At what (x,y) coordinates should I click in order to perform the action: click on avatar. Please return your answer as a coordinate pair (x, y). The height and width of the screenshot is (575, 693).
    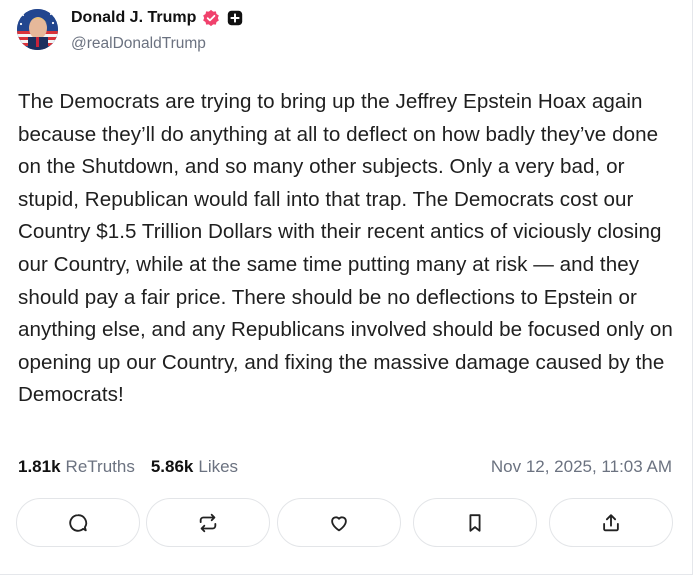
    Looking at the image, I should click on (37, 29).